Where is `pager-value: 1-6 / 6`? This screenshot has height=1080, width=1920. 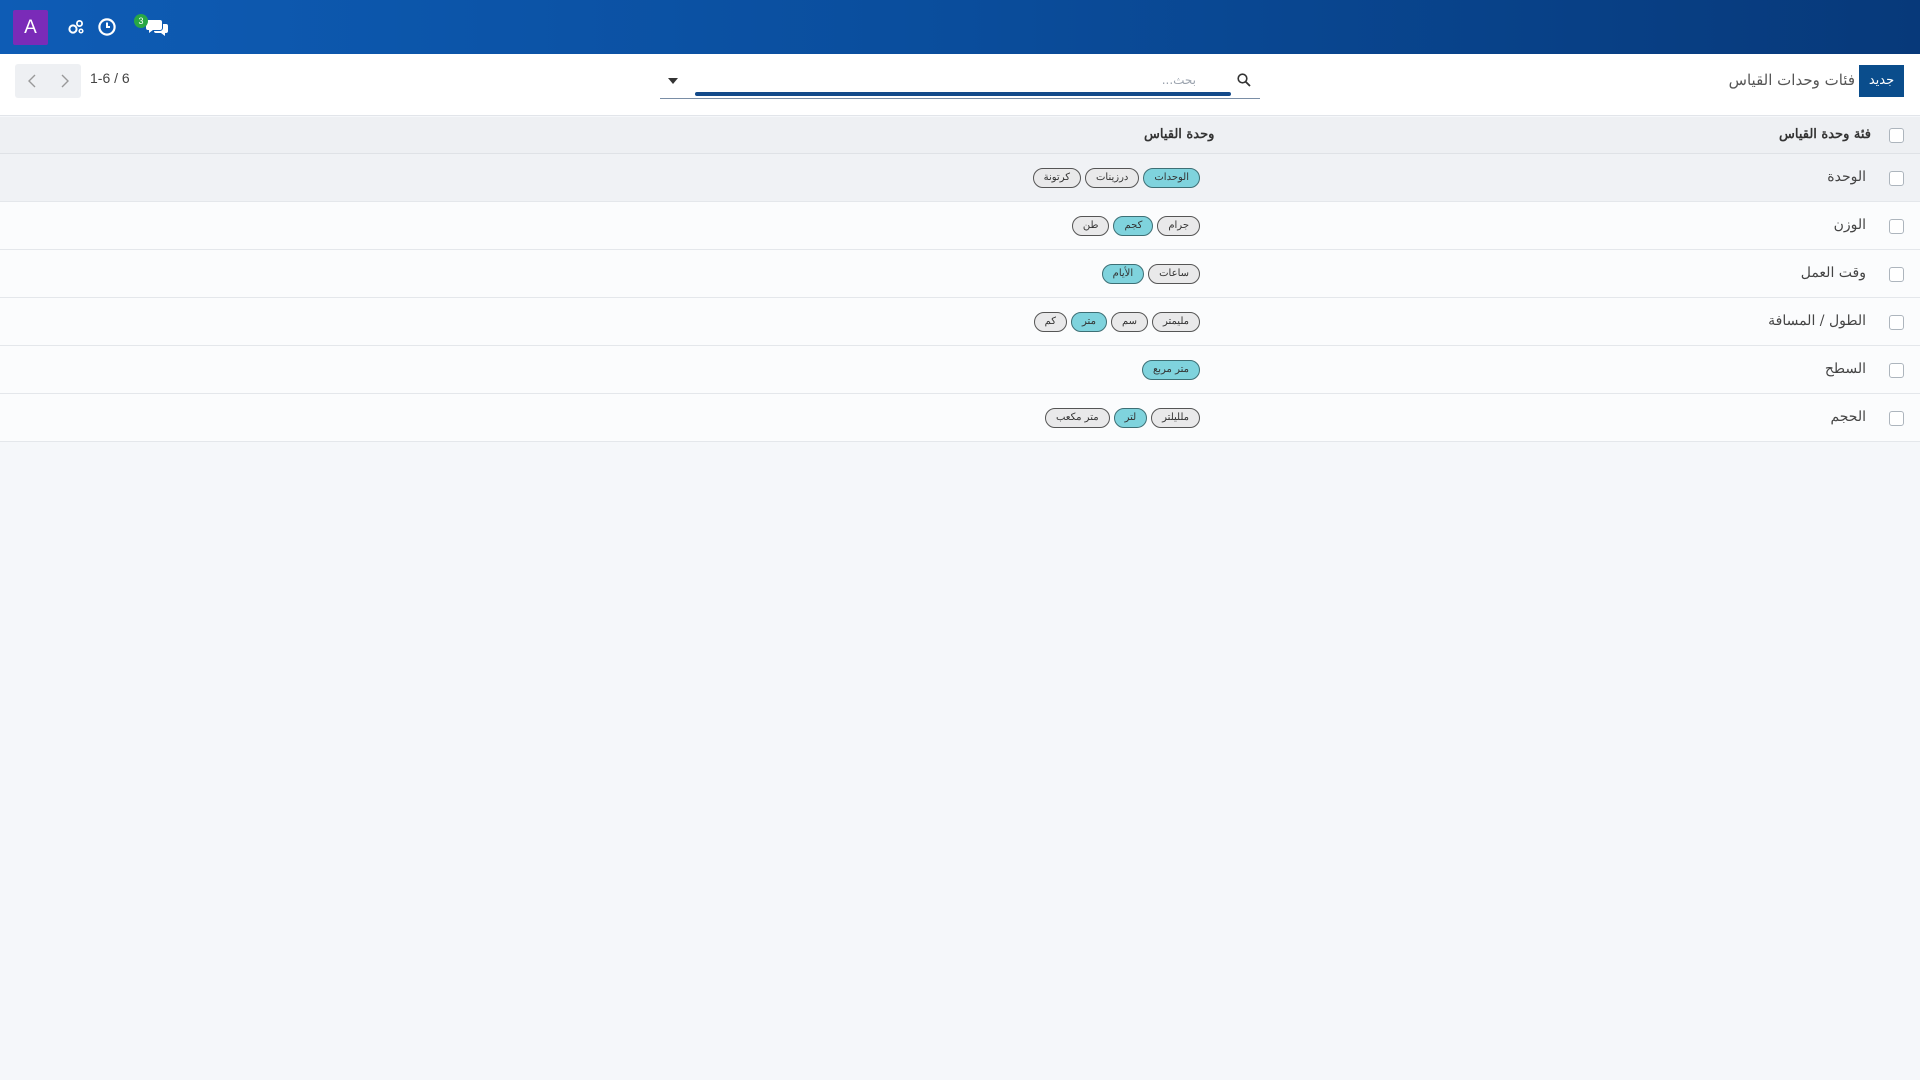
pager-value: 1-6 / 6 is located at coordinates (110, 78).